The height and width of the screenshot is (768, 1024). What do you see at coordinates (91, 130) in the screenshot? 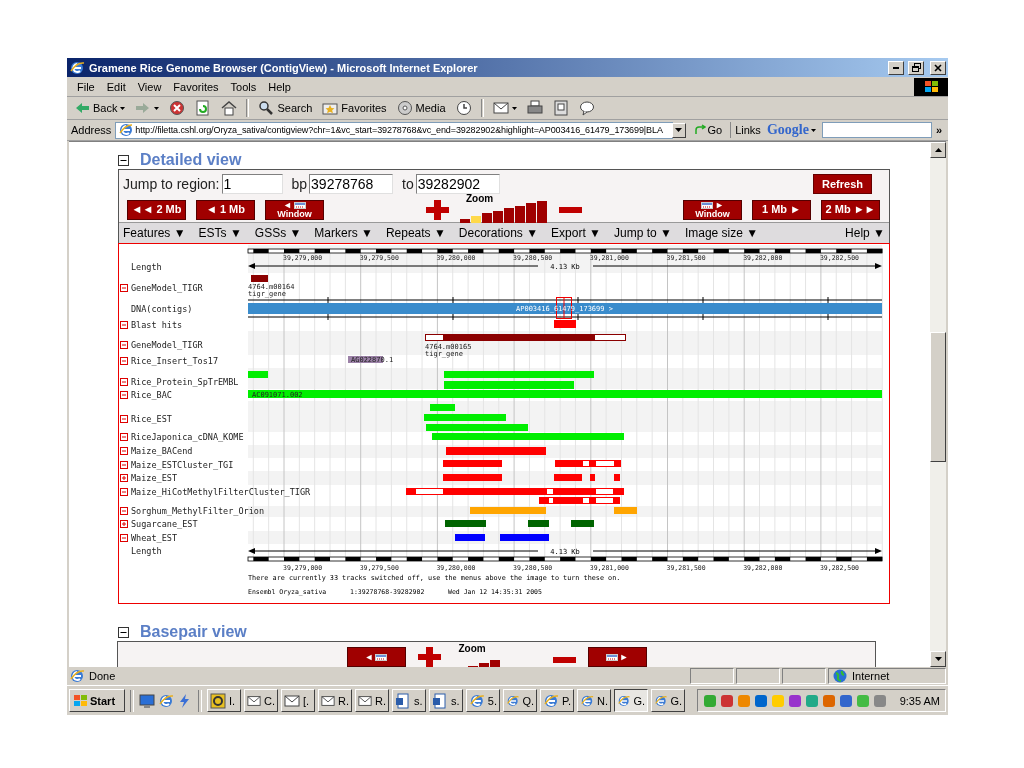
I see `address-label: Address` at bounding box center [91, 130].